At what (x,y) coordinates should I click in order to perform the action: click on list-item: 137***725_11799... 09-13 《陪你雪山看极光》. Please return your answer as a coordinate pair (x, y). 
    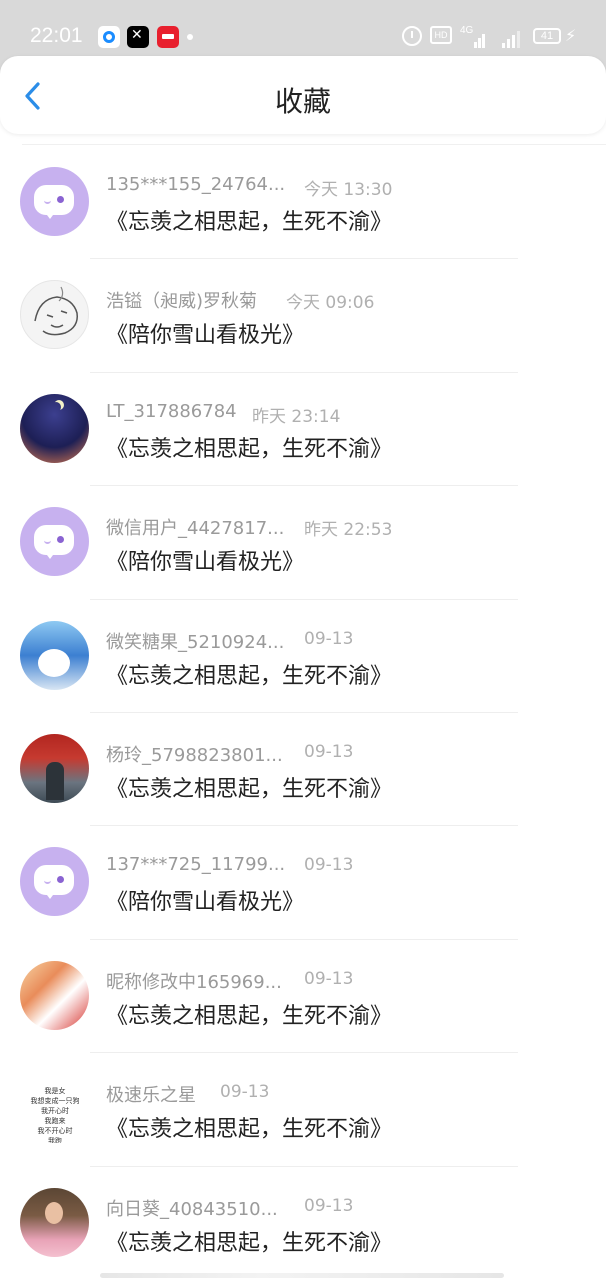
    Looking at the image, I should click on (303, 883).